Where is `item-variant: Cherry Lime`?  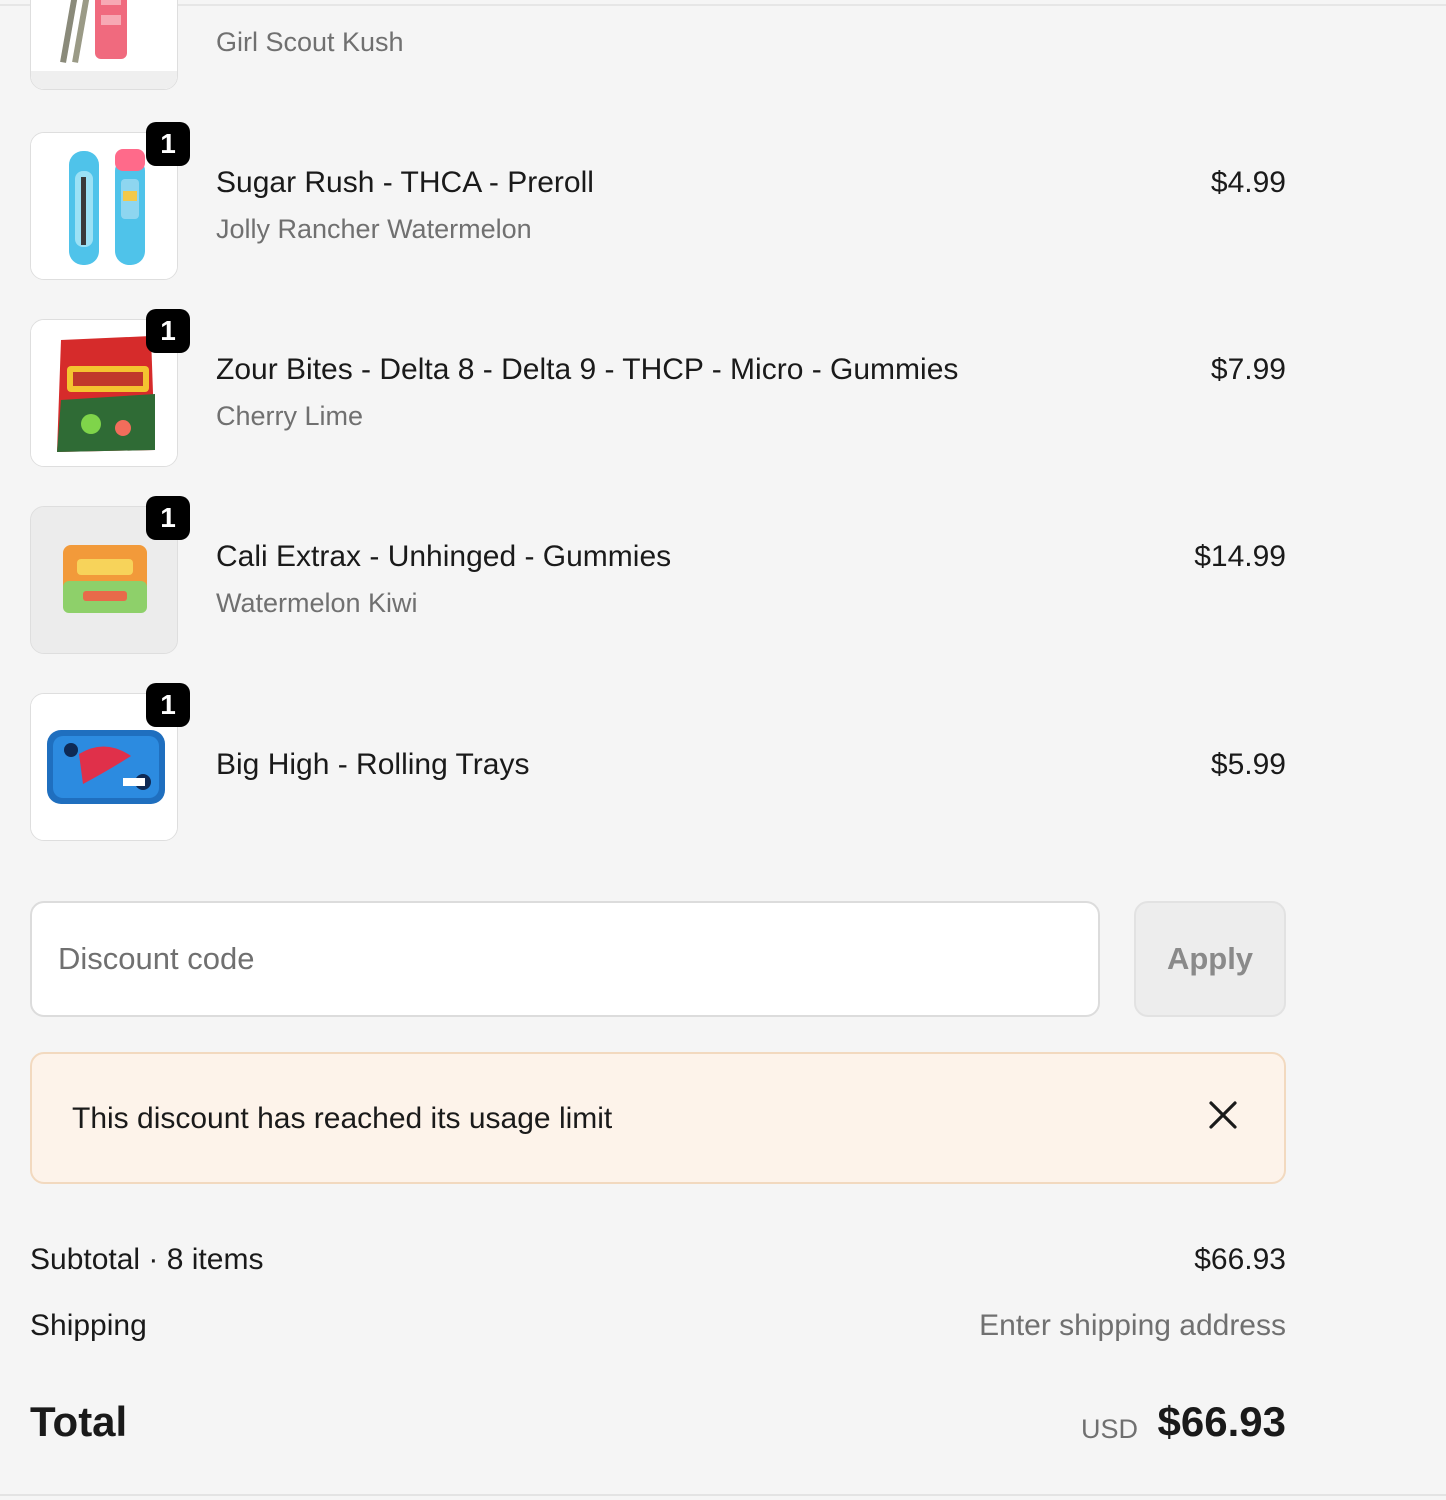
item-variant: Cherry Lime is located at coordinates (290, 416).